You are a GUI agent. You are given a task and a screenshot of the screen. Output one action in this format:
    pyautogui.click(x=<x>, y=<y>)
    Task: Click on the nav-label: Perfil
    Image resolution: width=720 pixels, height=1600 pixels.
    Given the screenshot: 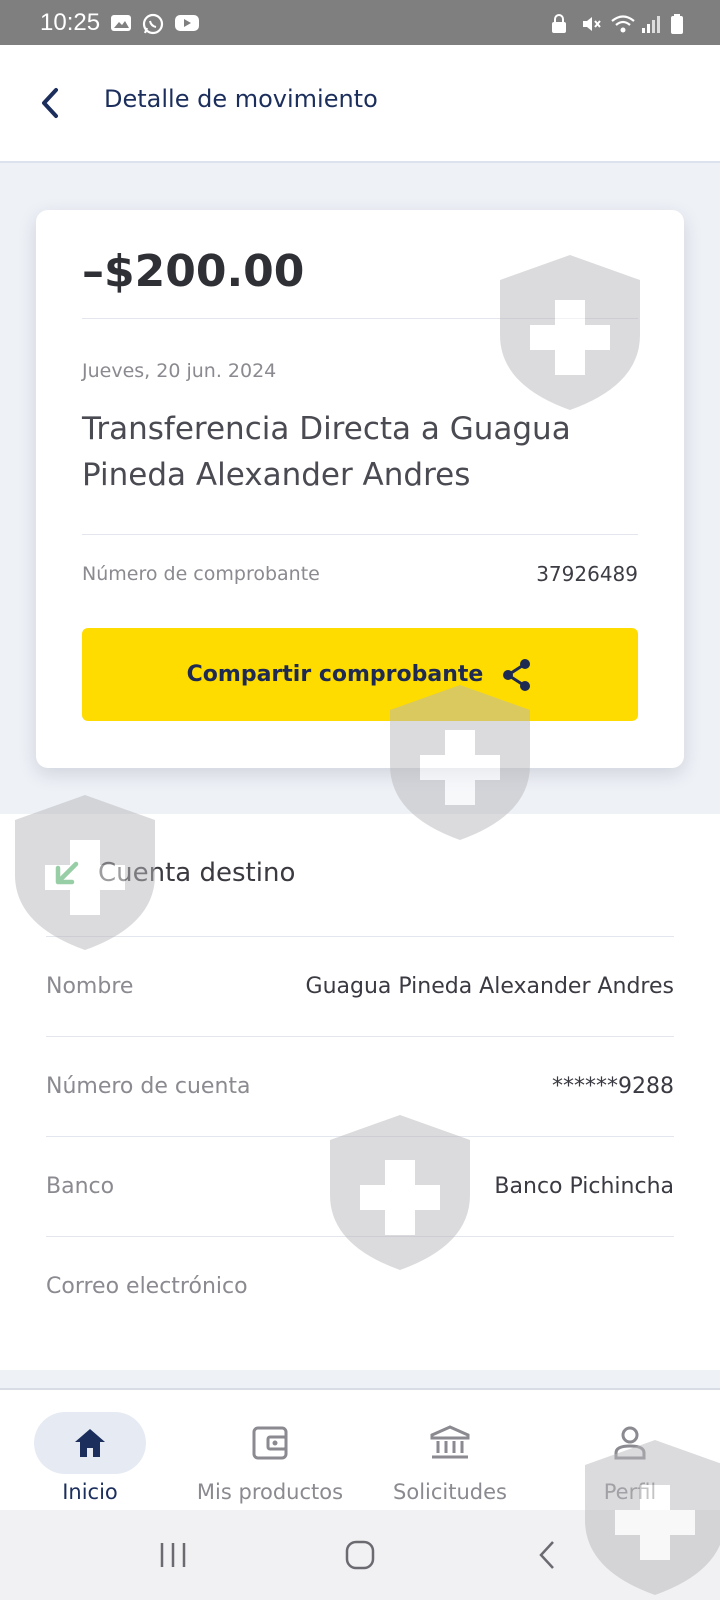 What is the action you would take?
    pyautogui.click(x=630, y=1492)
    